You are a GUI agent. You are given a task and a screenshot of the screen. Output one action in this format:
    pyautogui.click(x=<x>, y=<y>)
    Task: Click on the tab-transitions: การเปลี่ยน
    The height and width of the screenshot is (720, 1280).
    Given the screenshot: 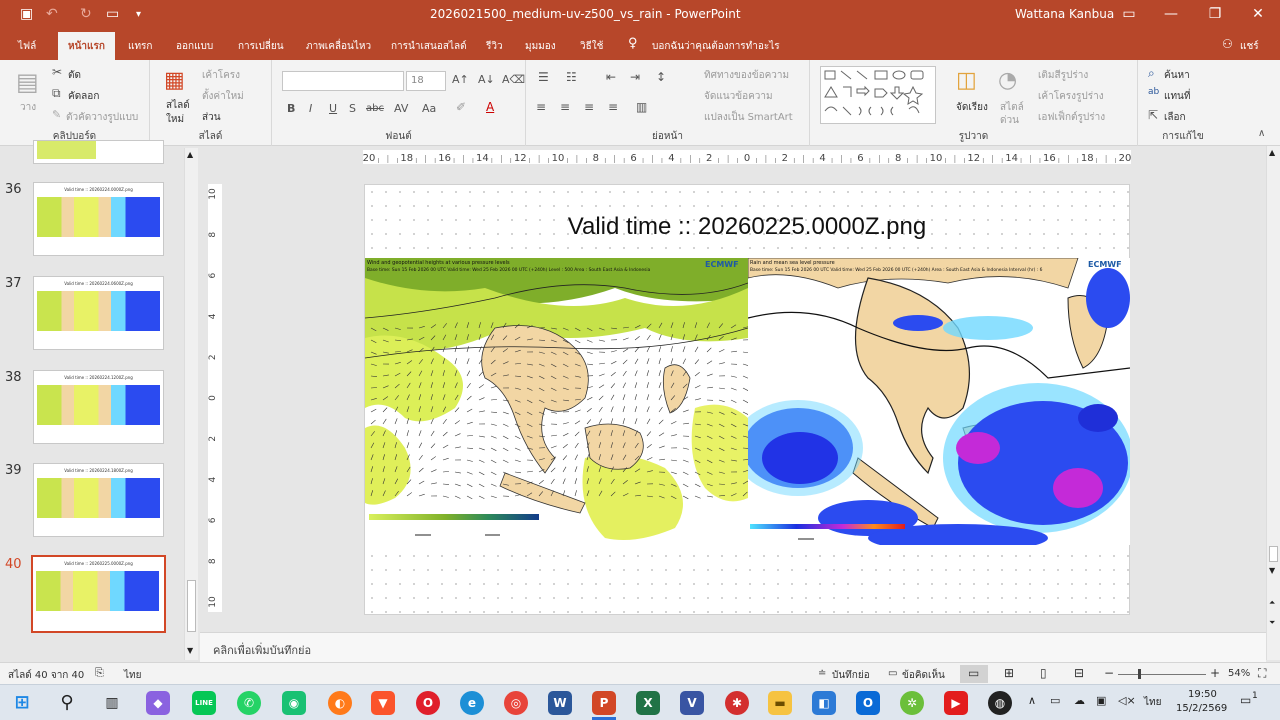 What is the action you would take?
    pyautogui.click(x=261, y=46)
    